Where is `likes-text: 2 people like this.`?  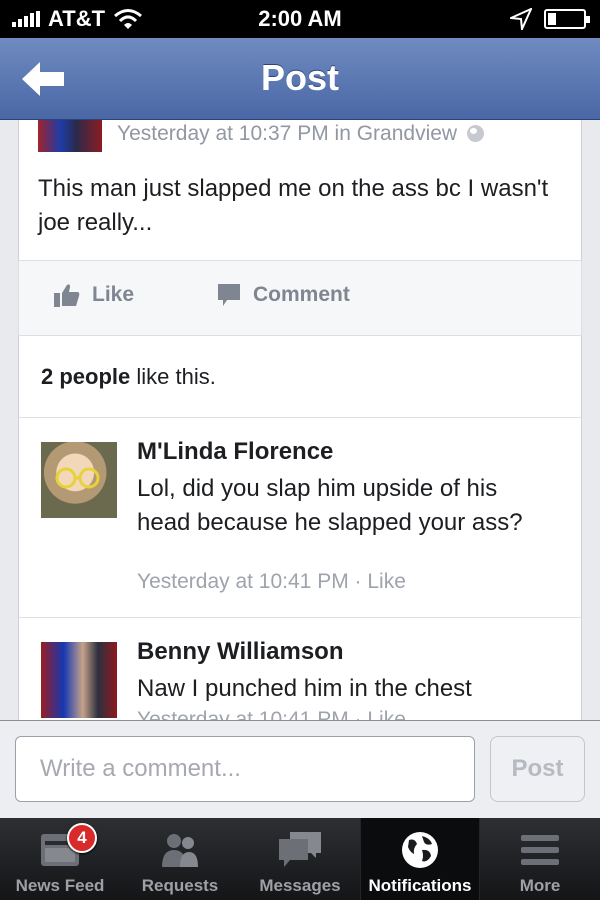
likes-text: 2 people like this. is located at coordinates (128, 377).